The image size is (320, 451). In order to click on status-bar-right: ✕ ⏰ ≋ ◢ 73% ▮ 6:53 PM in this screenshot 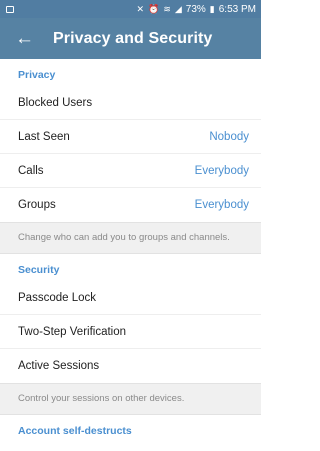, I will do `click(196, 9)`.